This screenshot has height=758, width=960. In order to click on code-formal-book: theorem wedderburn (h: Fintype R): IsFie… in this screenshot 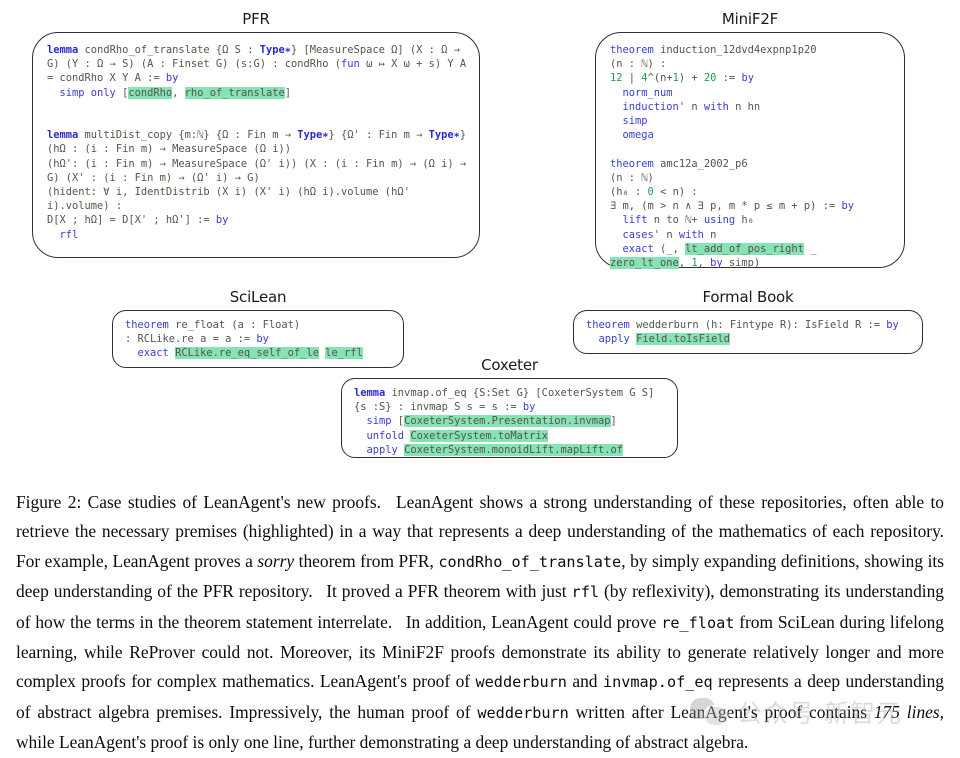, I will do `click(742, 332)`.